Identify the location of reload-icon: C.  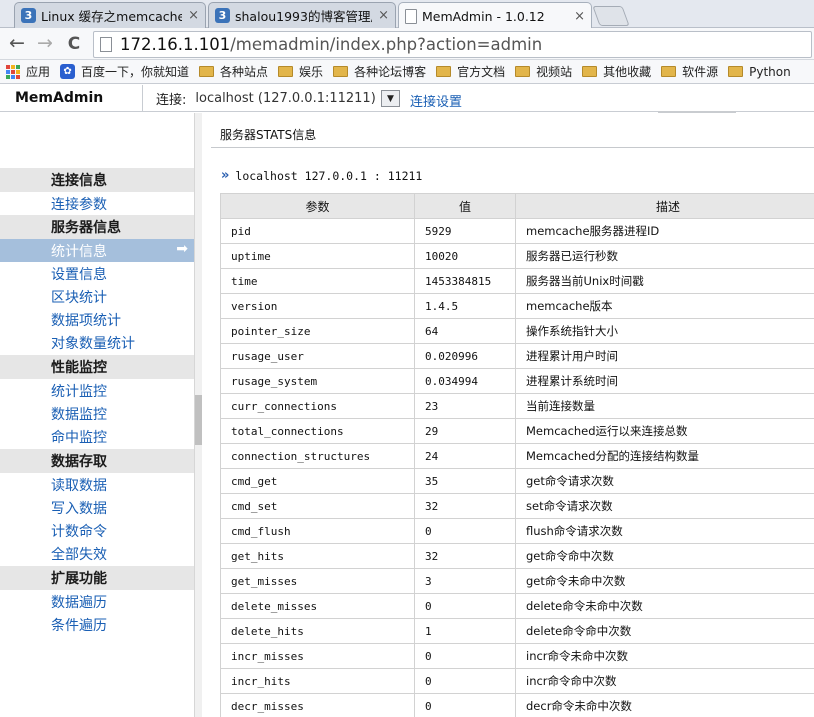
(74, 44).